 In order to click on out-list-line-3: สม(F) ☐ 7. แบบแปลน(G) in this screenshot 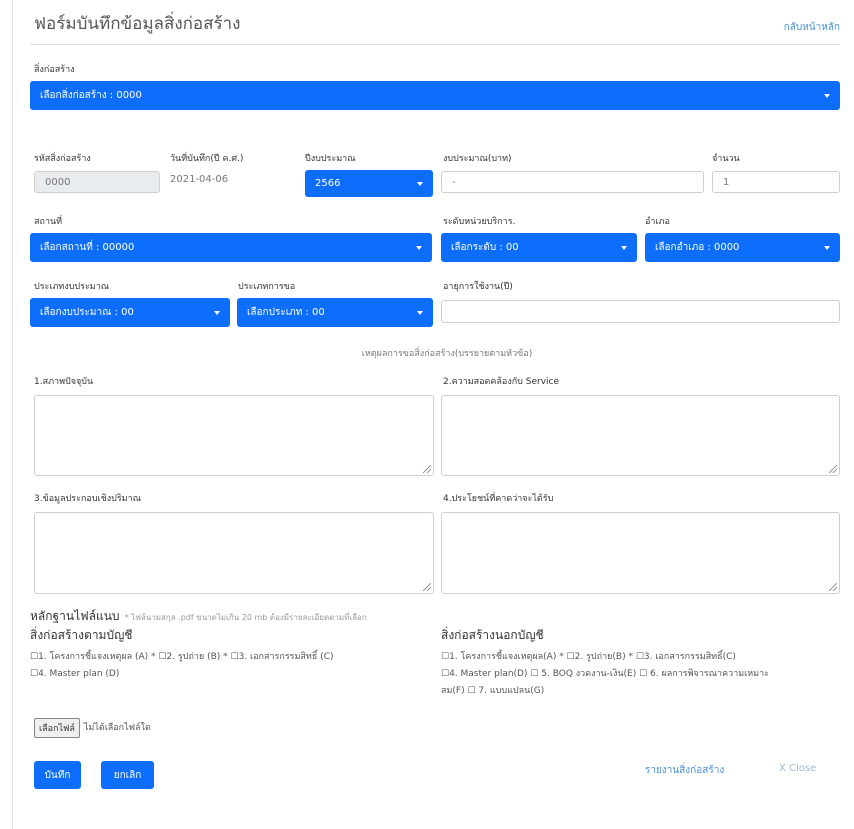, I will do `click(492, 691)`.